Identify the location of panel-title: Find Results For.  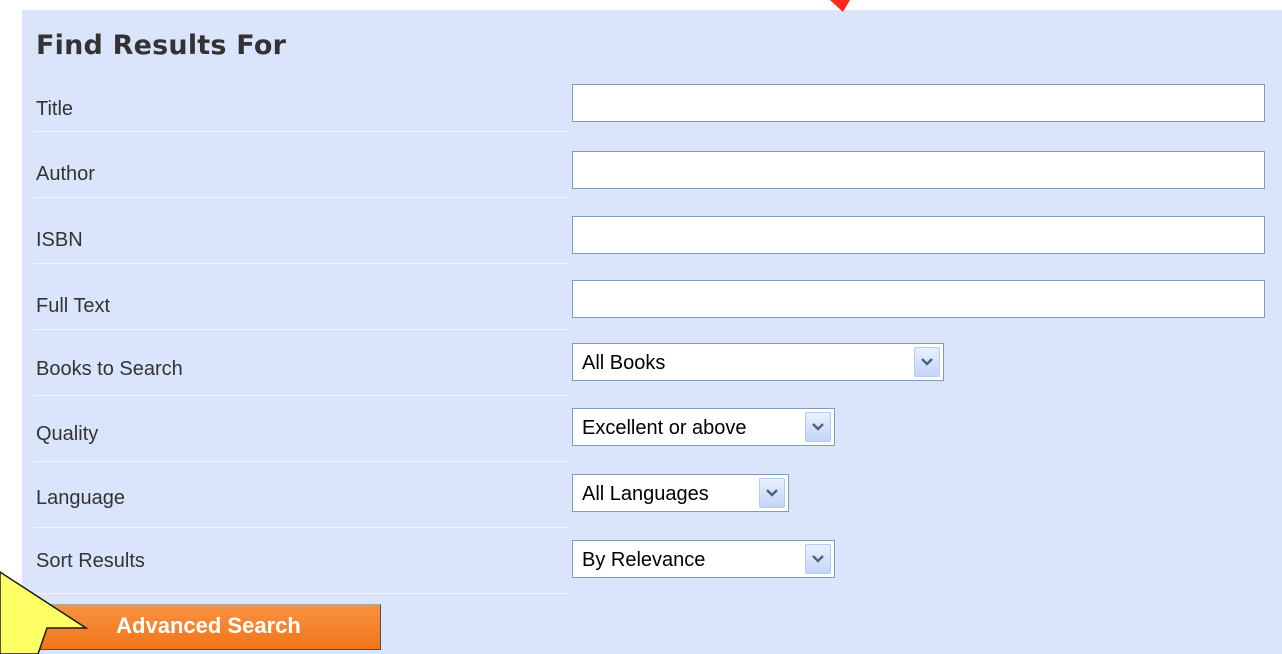
(161, 45).